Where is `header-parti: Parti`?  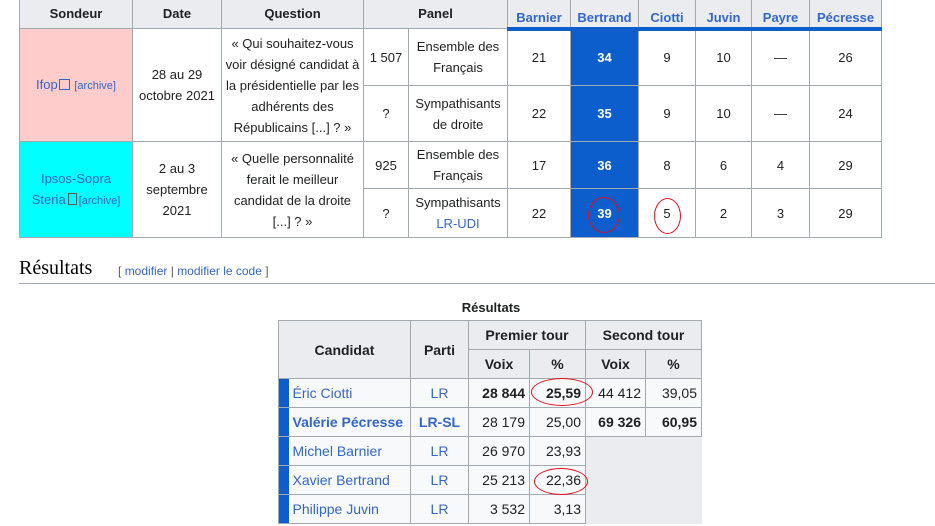
header-parti: Parti is located at coordinates (439, 349).